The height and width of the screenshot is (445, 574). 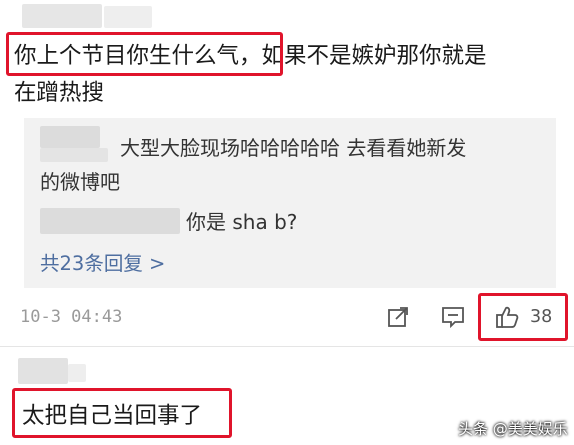 What do you see at coordinates (71, 317) in the screenshot?
I see `timestamp: 10-3 04:43` at bounding box center [71, 317].